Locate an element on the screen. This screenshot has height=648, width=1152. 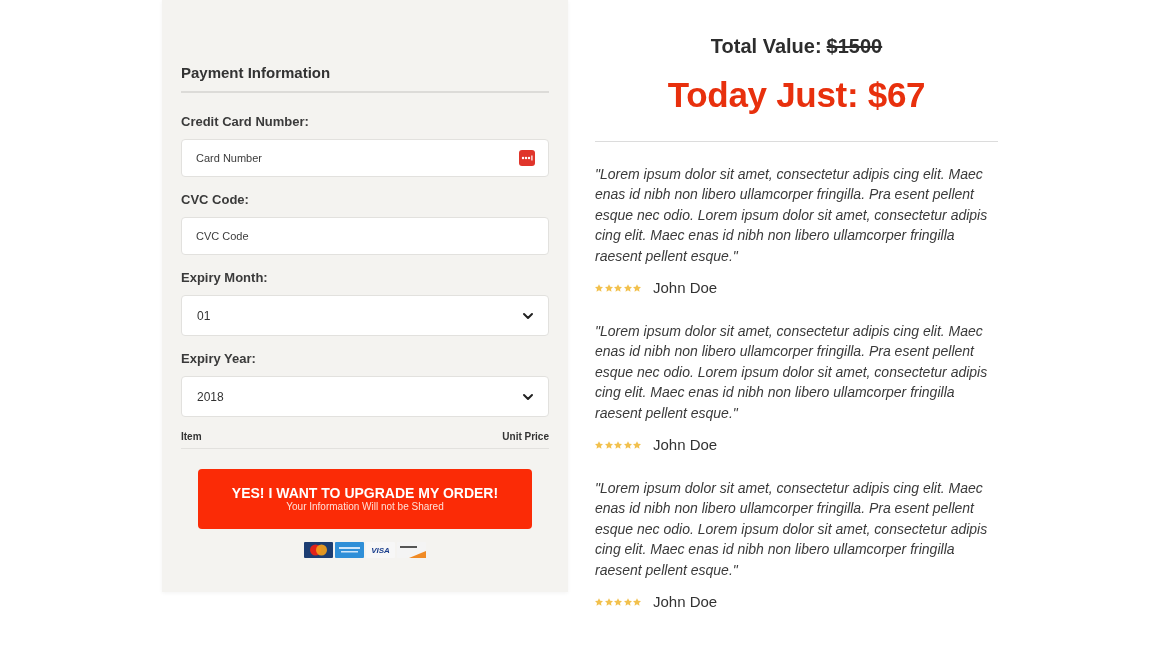
field-label: Expiry Year: is located at coordinates (218, 359).